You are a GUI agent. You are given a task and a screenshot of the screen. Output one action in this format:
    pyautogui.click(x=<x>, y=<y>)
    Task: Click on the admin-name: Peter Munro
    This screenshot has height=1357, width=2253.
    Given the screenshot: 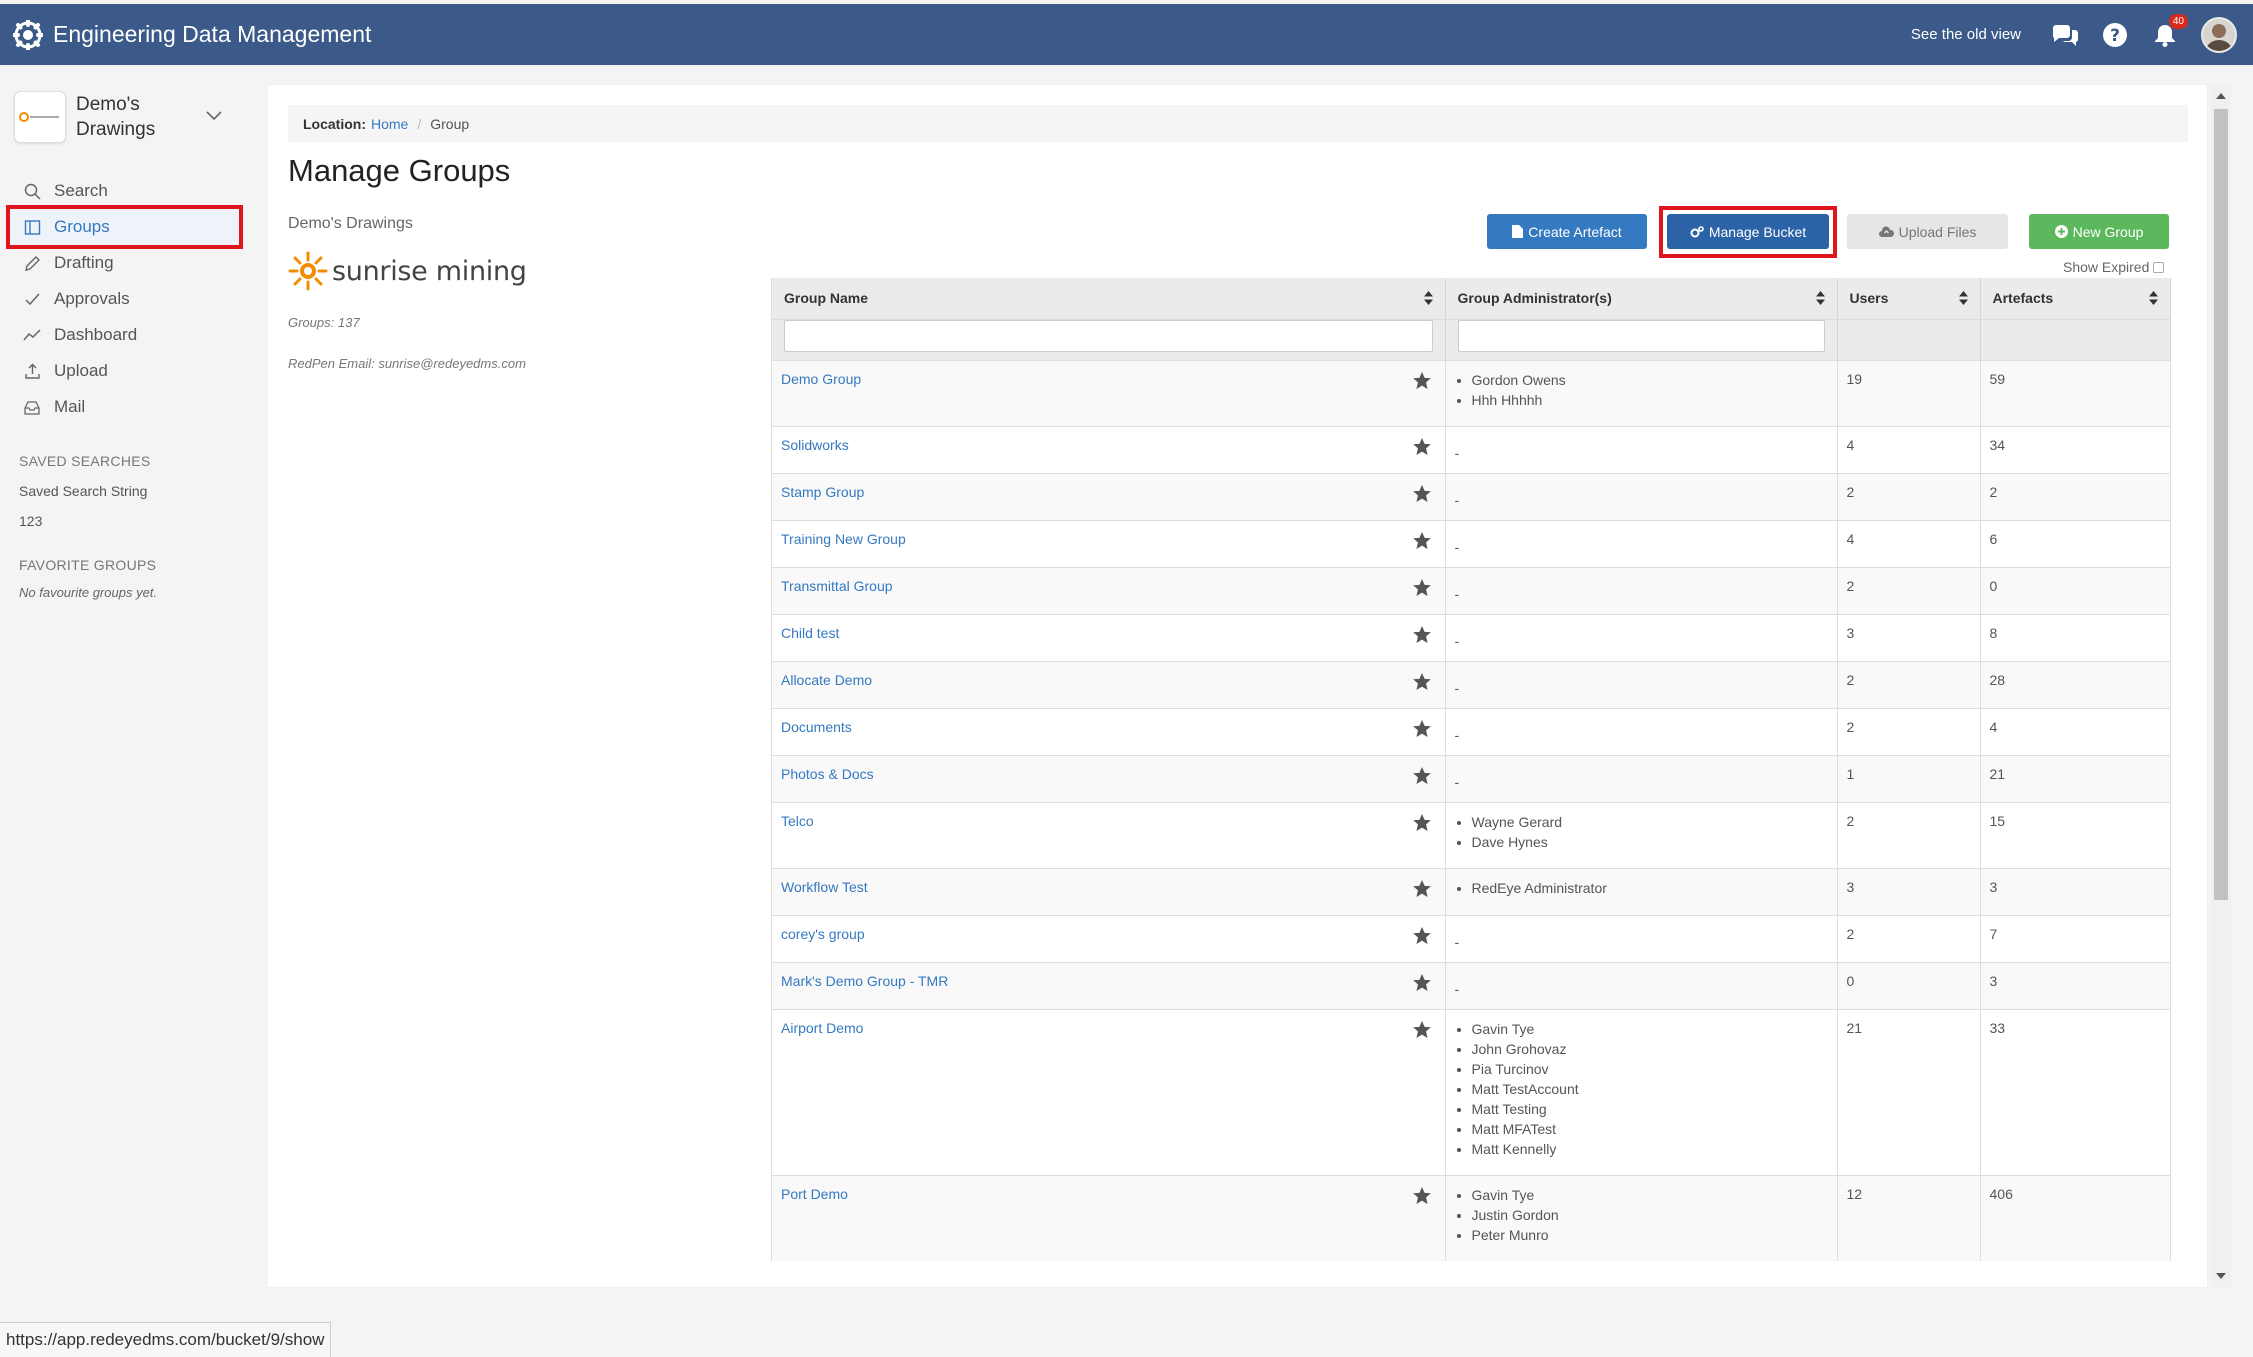 What is the action you would take?
    pyautogui.click(x=1650, y=1235)
    